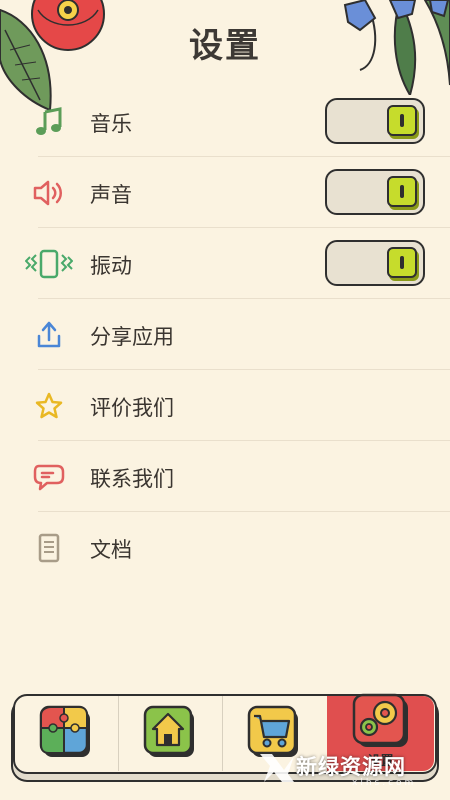 The width and height of the screenshot is (450, 800). Describe the element at coordinates (49, 477) in the screenshot. I see `chat-icon` at that location.